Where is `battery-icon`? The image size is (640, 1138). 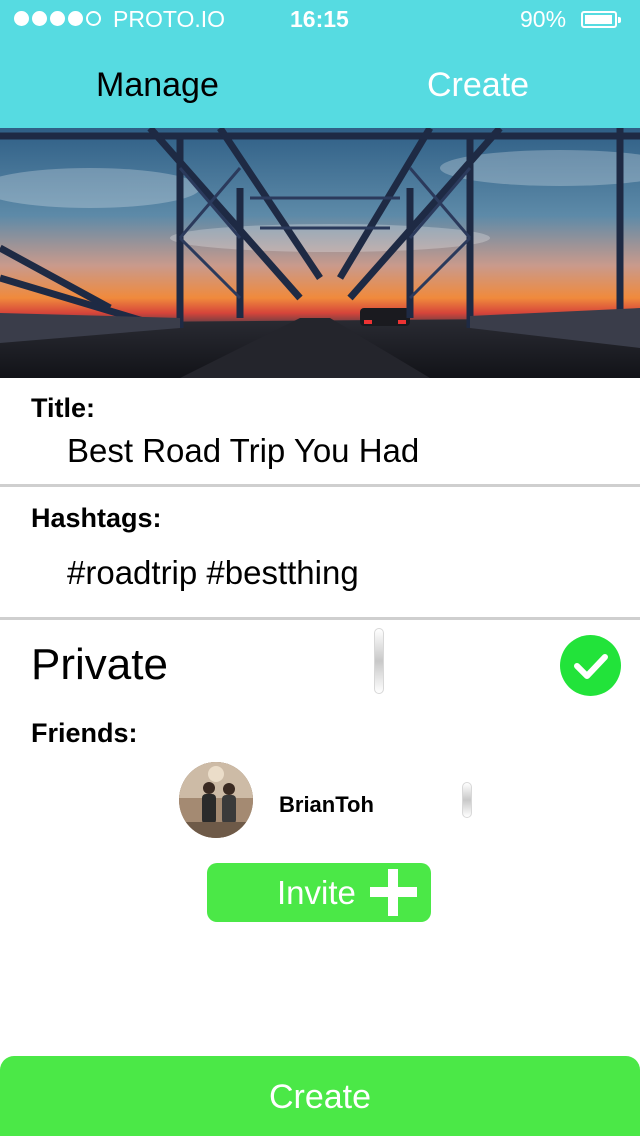
battery-icon is located at coordinates (601, 19).